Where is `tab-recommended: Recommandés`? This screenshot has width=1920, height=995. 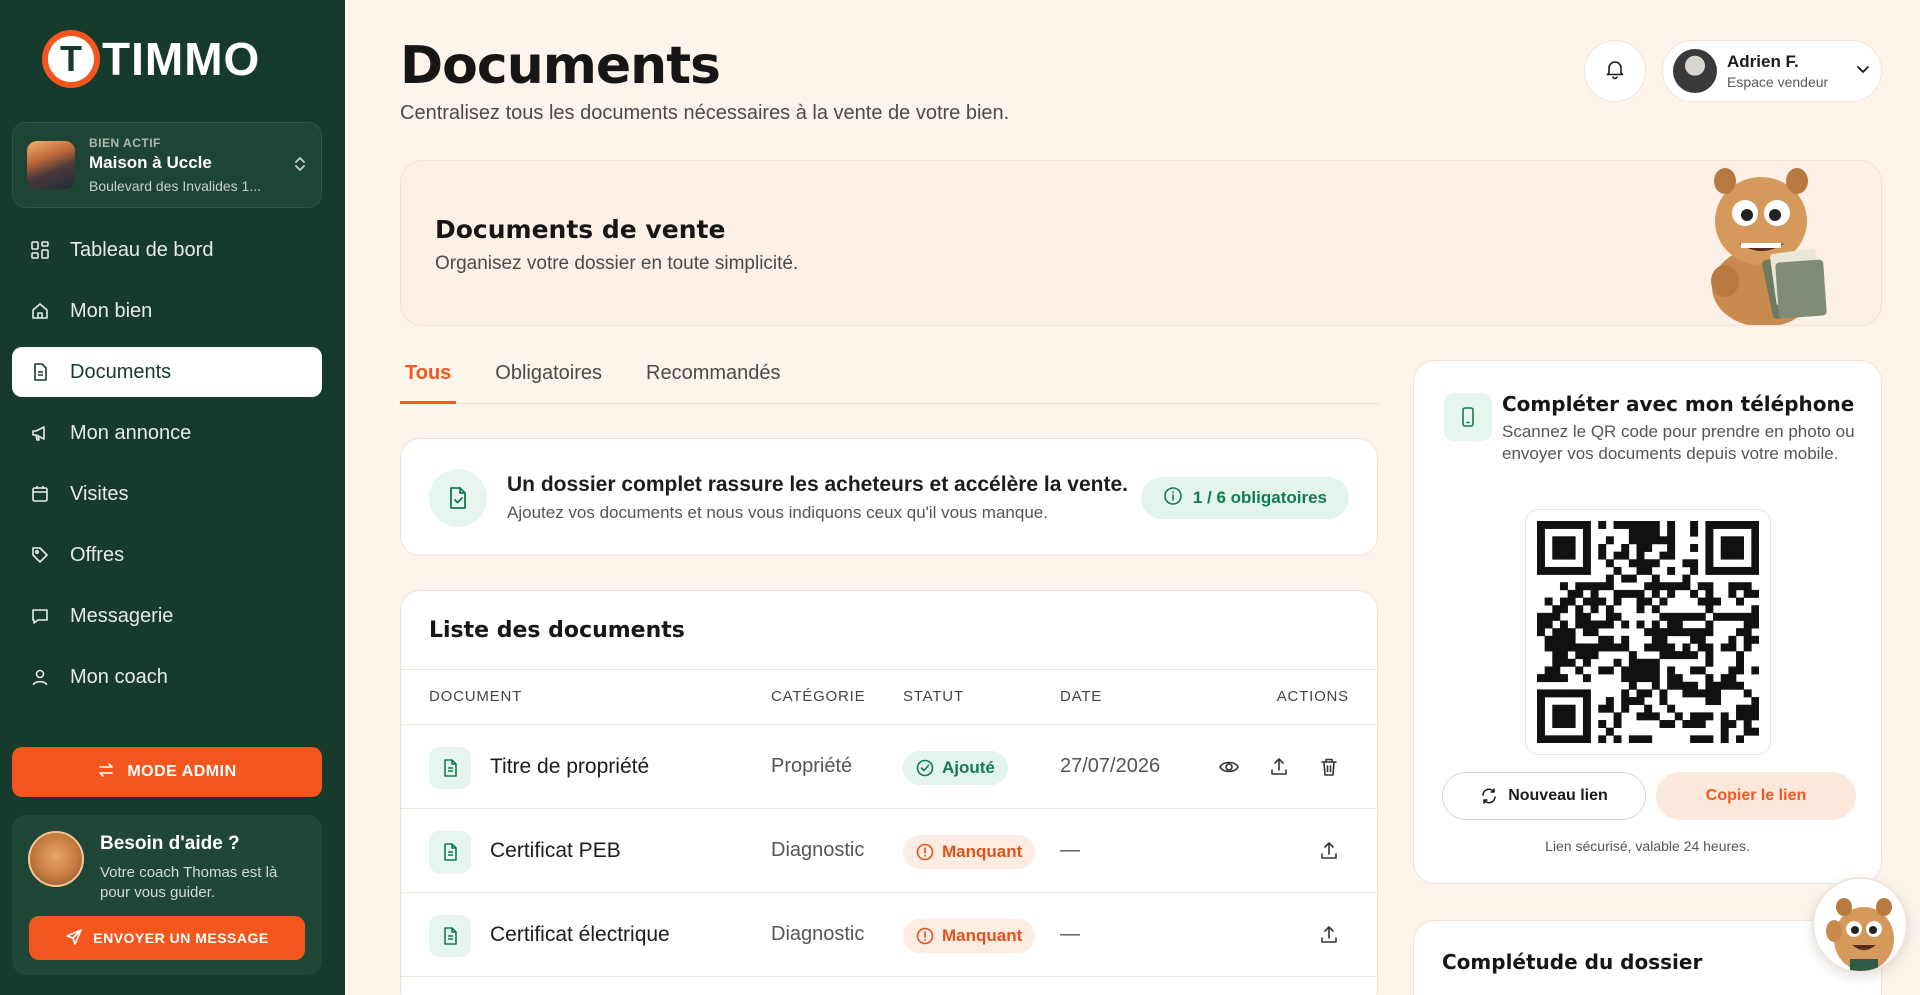
tab-recommended: Recommandés is located at coordinates (713, 380).